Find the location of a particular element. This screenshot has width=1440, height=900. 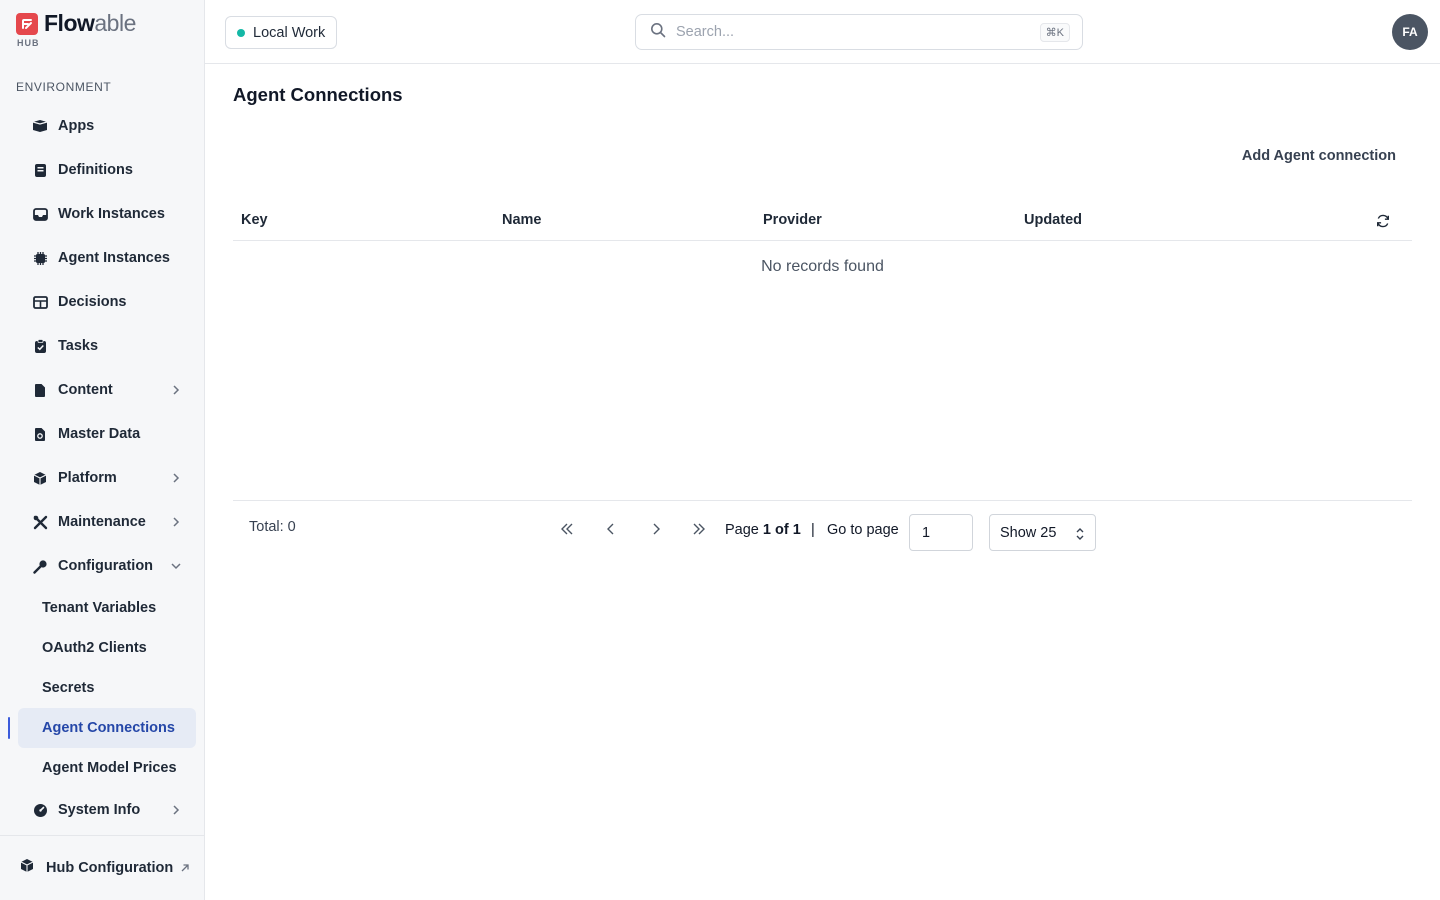

sidebar-item-maintenance: Maintenance is located at coordinates (107, 522).